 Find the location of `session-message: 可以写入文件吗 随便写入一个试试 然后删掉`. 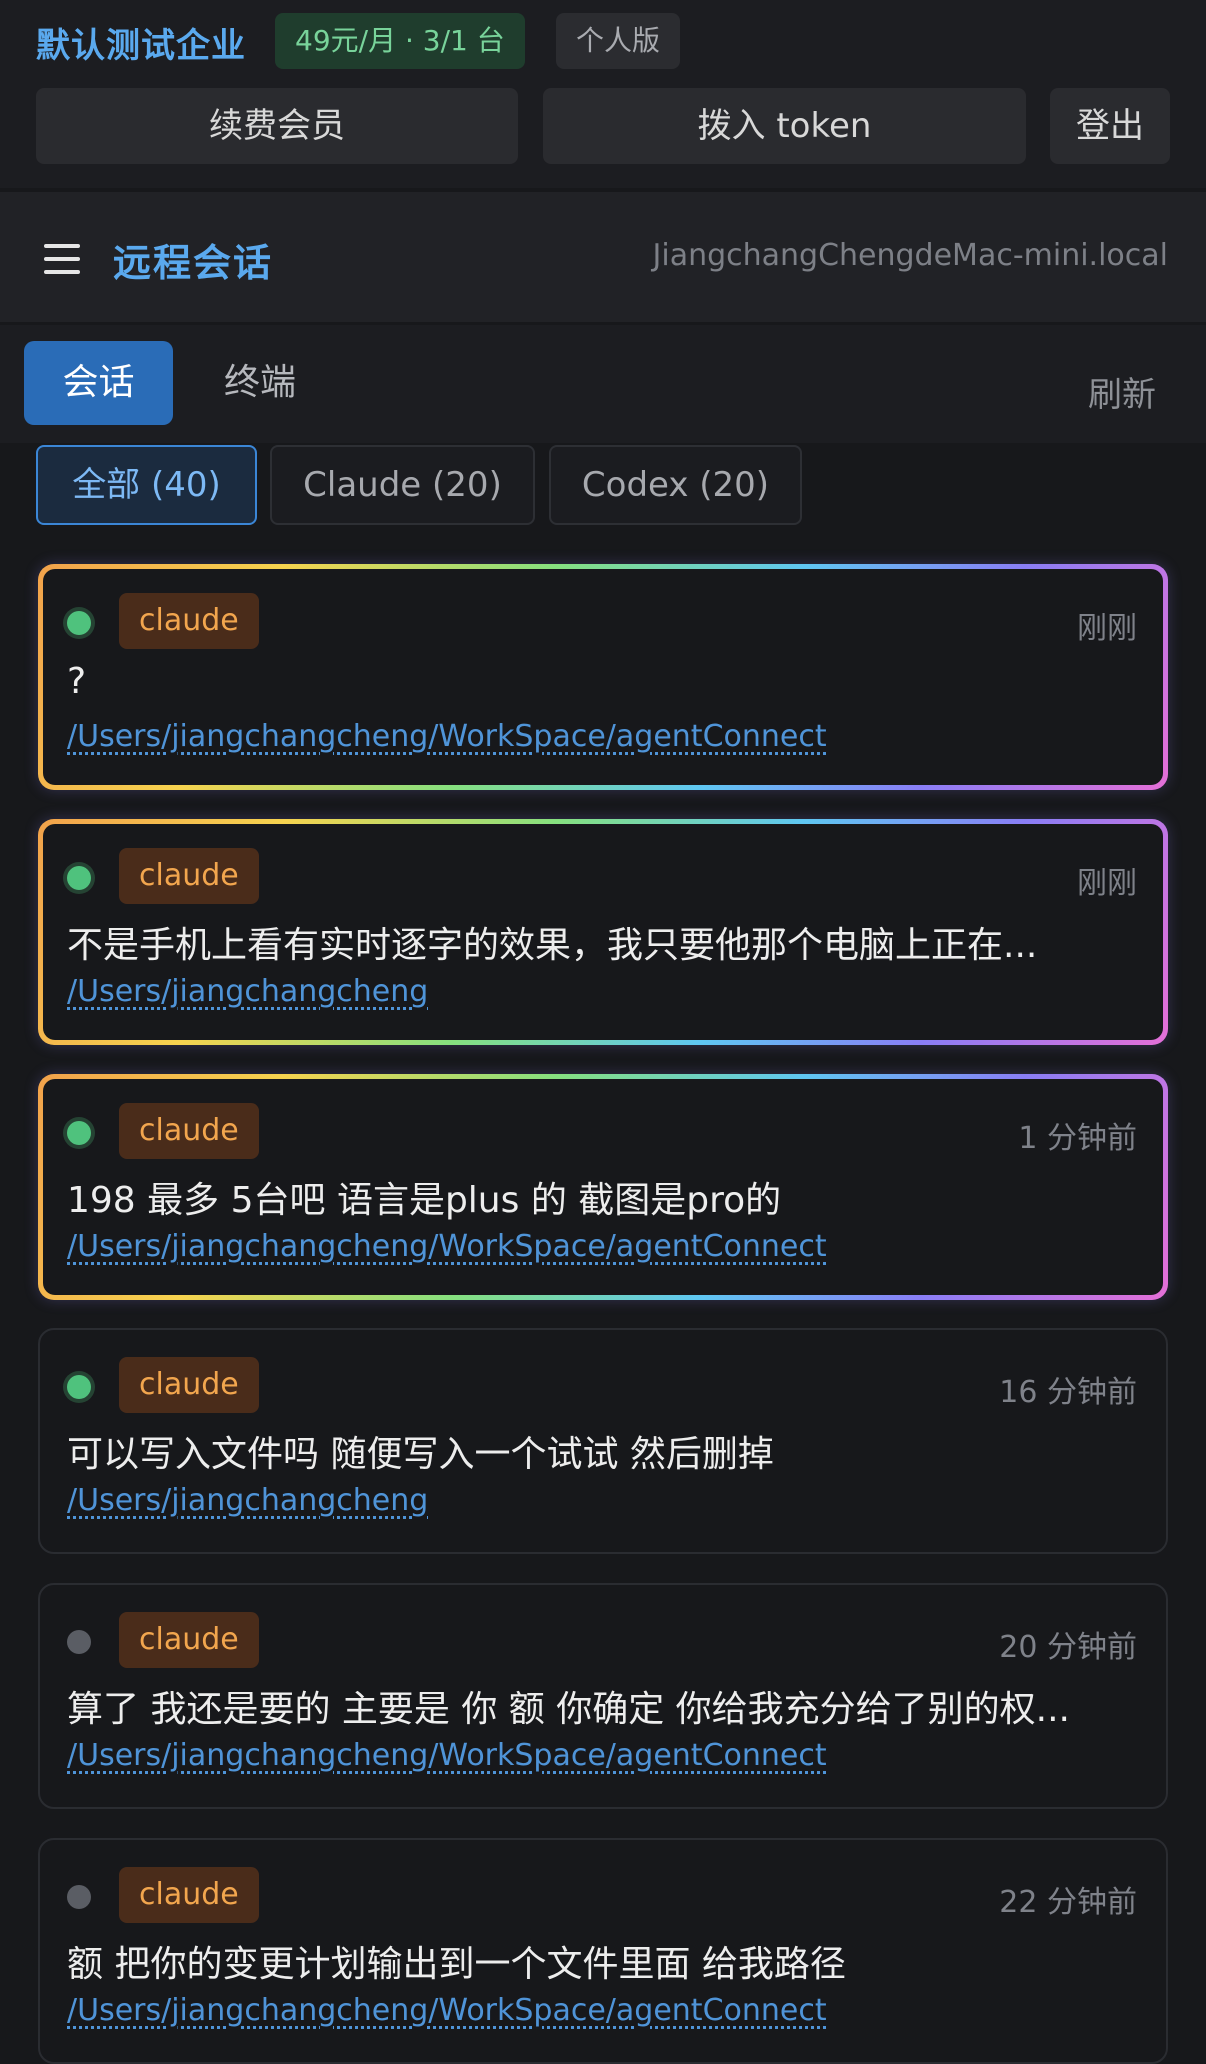

session-message: 可以写入文件吗 随便写入一个试试 然后删掉 is located at coordinates (420, 1454).